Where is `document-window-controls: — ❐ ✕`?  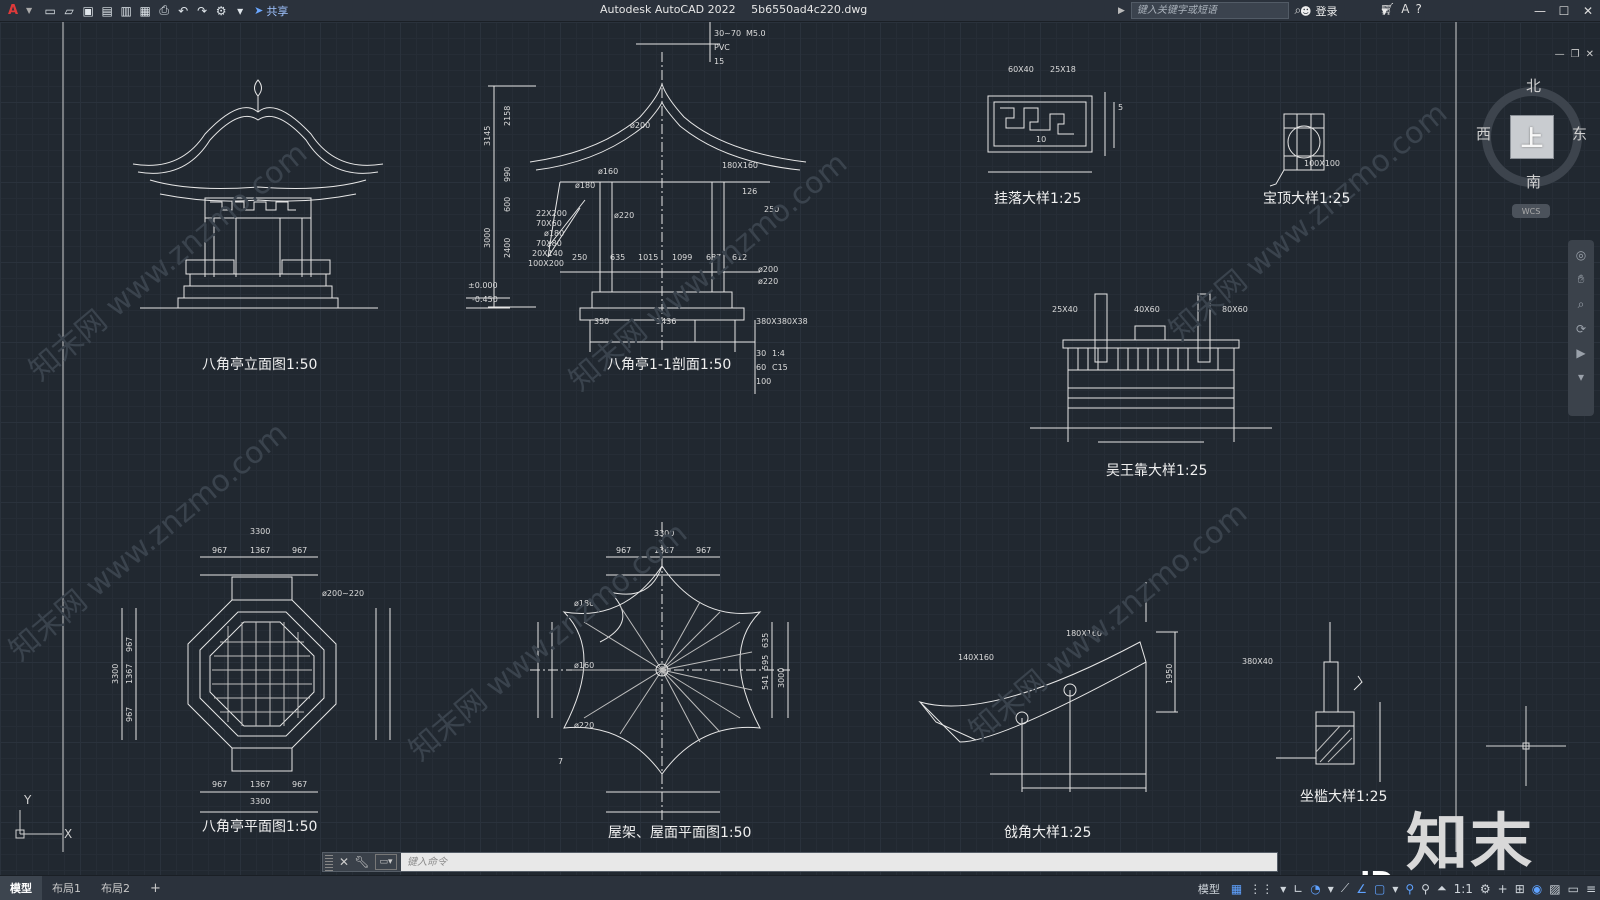
document-window-controls: — ❐ ✕ is located at coordinates (1574, 54).